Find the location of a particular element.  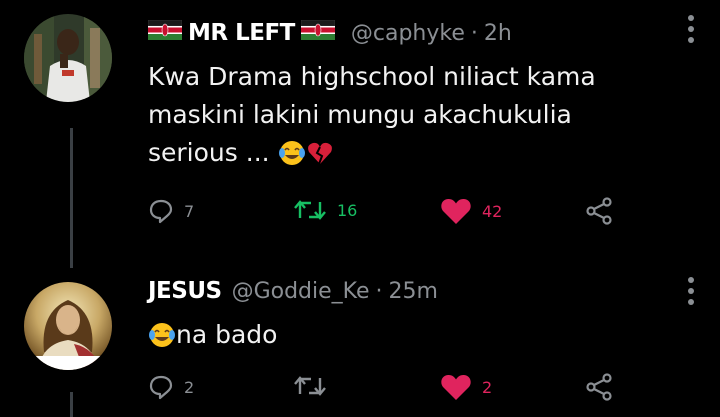

user-handle: @Goddie_Ke is located at coordinates (301, 291).